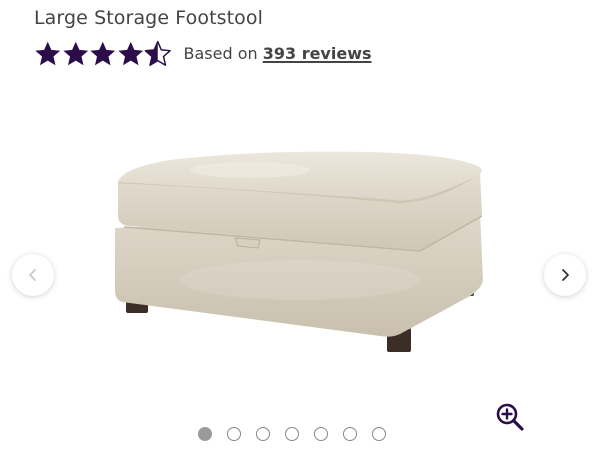 Image resolution: width=600 pixels, height=450 pixels. I want to click on chevron-left-icon, so click(32, 275).